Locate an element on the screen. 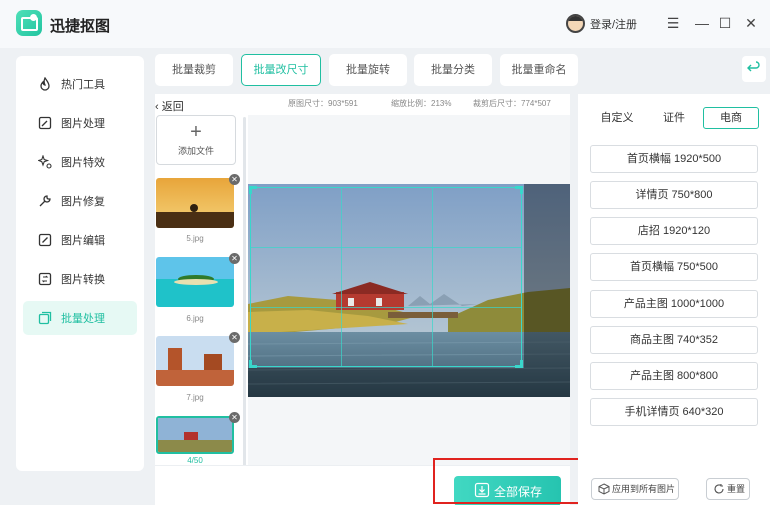 Image resolution: width=770 pixels, height=505 pixels. crop-handle-top-right is located at coordinates (519, 190).